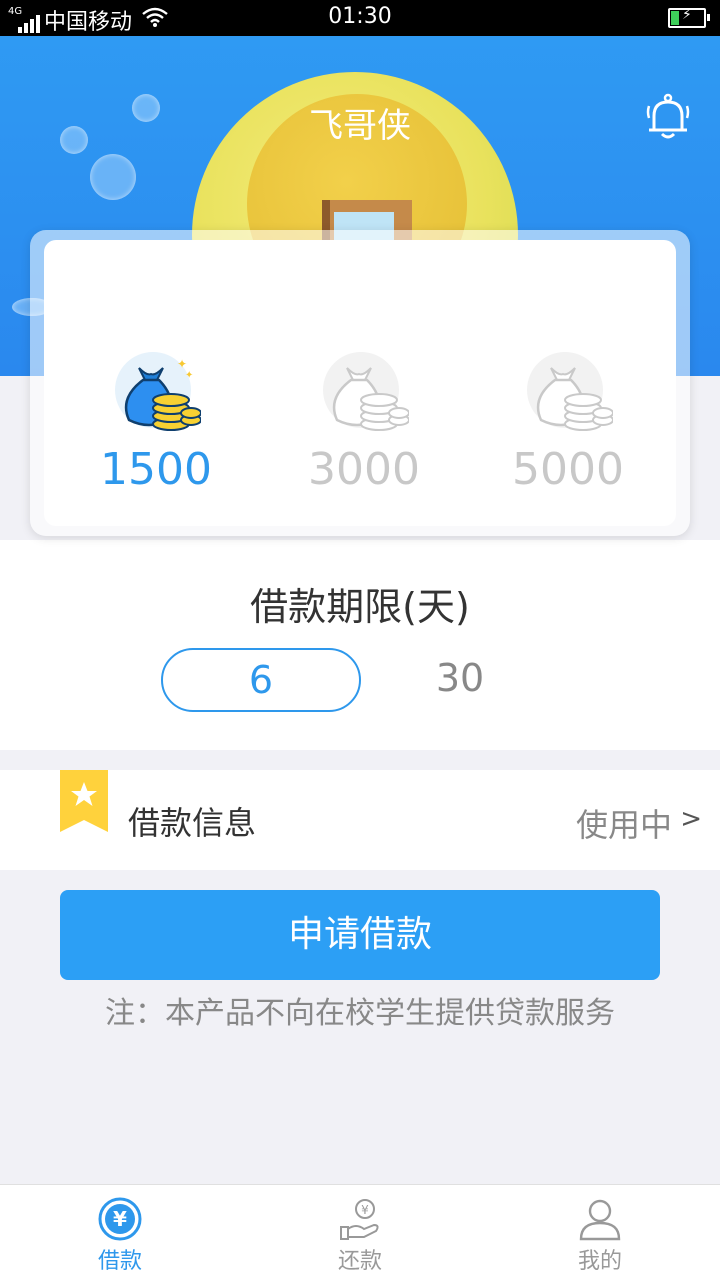  Describe the element at coordinates (261, 680) in the screenshot. I see `period-option-6: 6` at that location.